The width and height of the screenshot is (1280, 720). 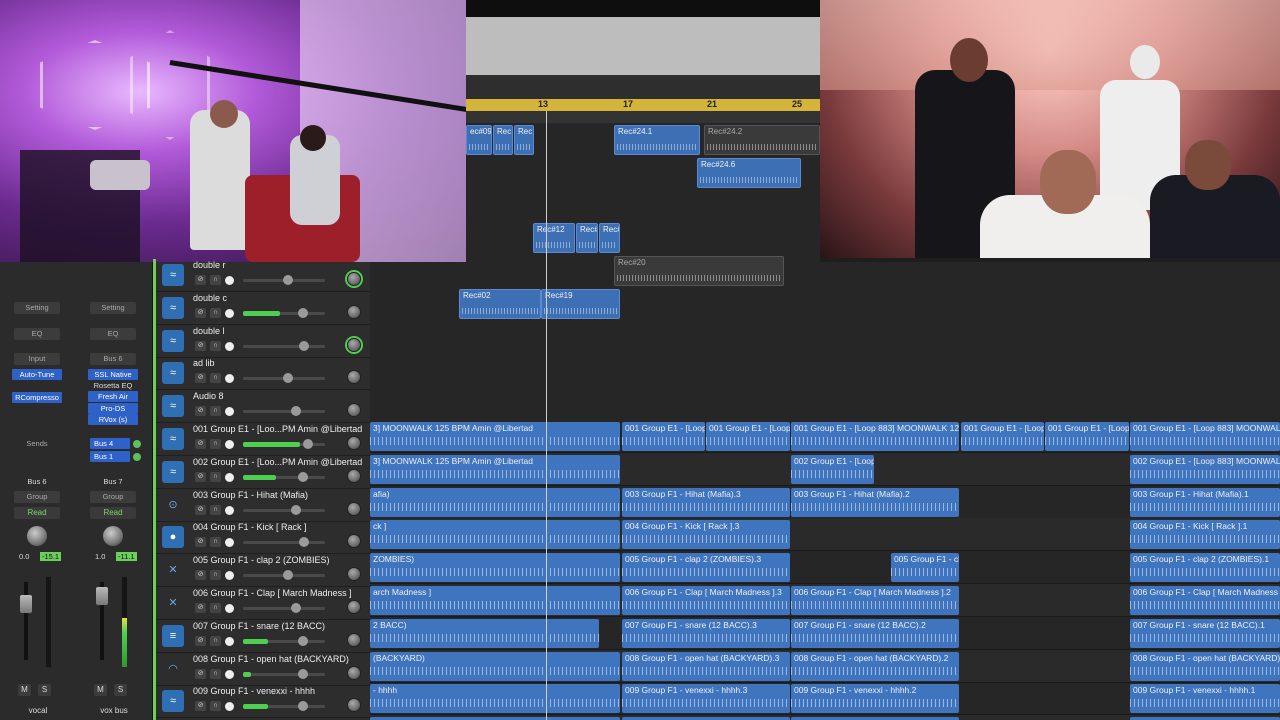 I want to click on audio-region: ck ], so click(x=495, y=535).